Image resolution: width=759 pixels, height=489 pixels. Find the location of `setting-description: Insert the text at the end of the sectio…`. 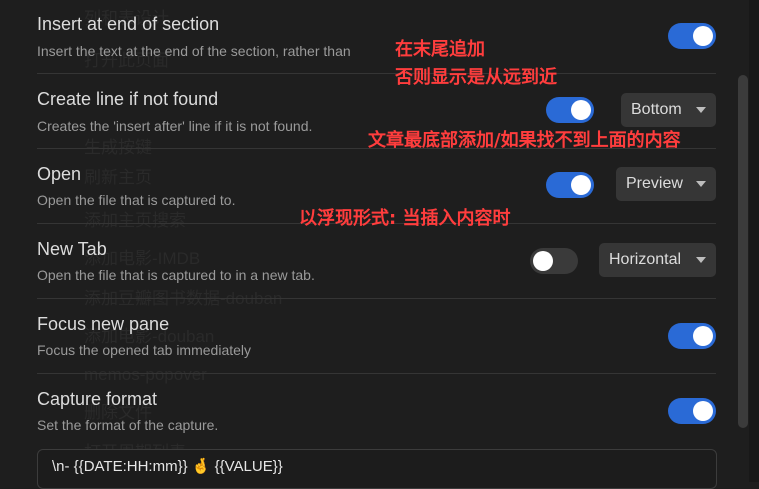

setting-description: Insert the text at the end of the sectio… is located at coordinates (194, 51).